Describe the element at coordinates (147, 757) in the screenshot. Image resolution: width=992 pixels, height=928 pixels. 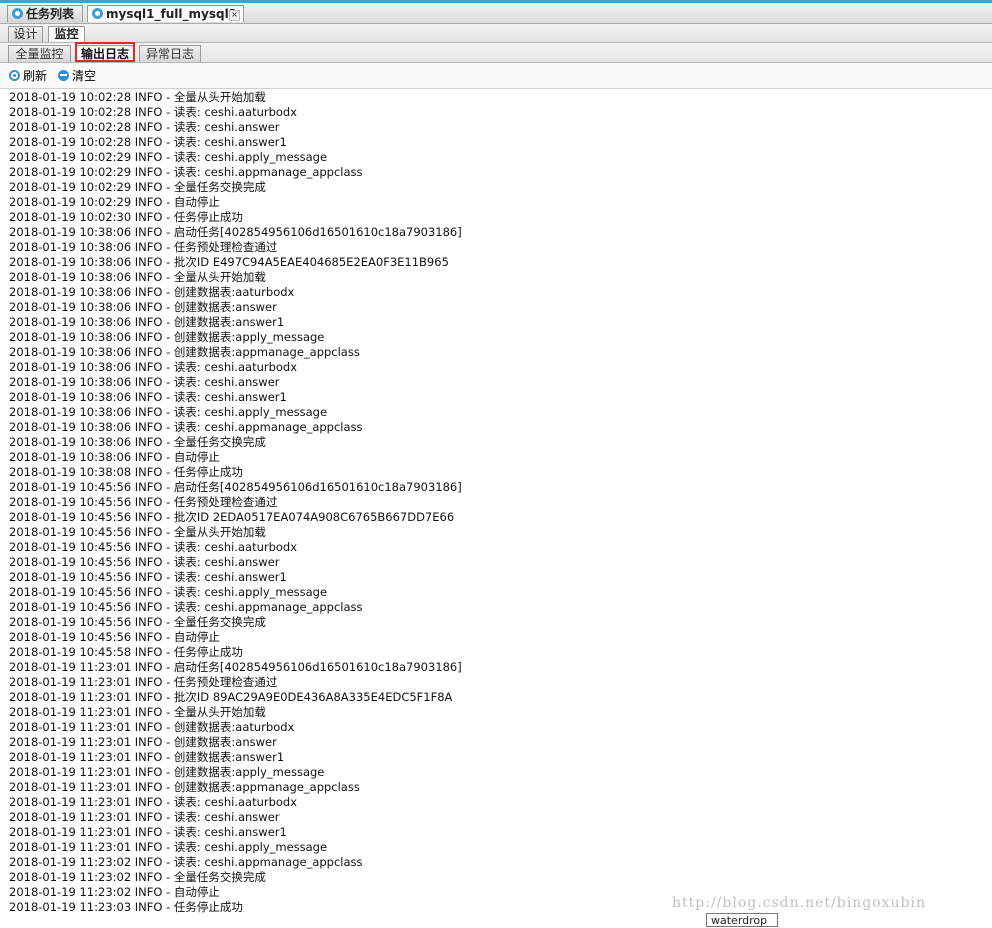
I see `log-line: 2018-01-19 11:23:01 INFO - 创建数据表:answer1` at that location.